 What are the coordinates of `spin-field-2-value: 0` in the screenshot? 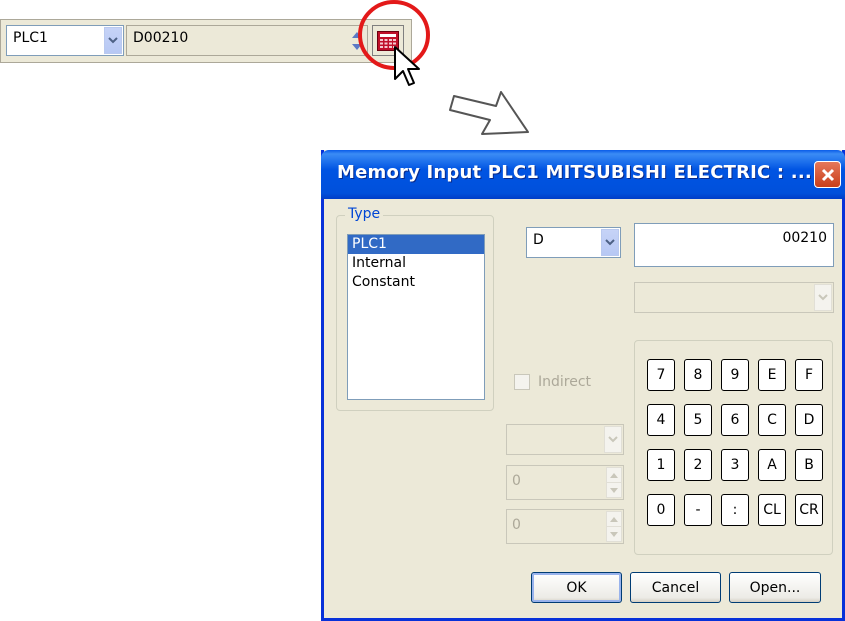 It's located at (516, 525).